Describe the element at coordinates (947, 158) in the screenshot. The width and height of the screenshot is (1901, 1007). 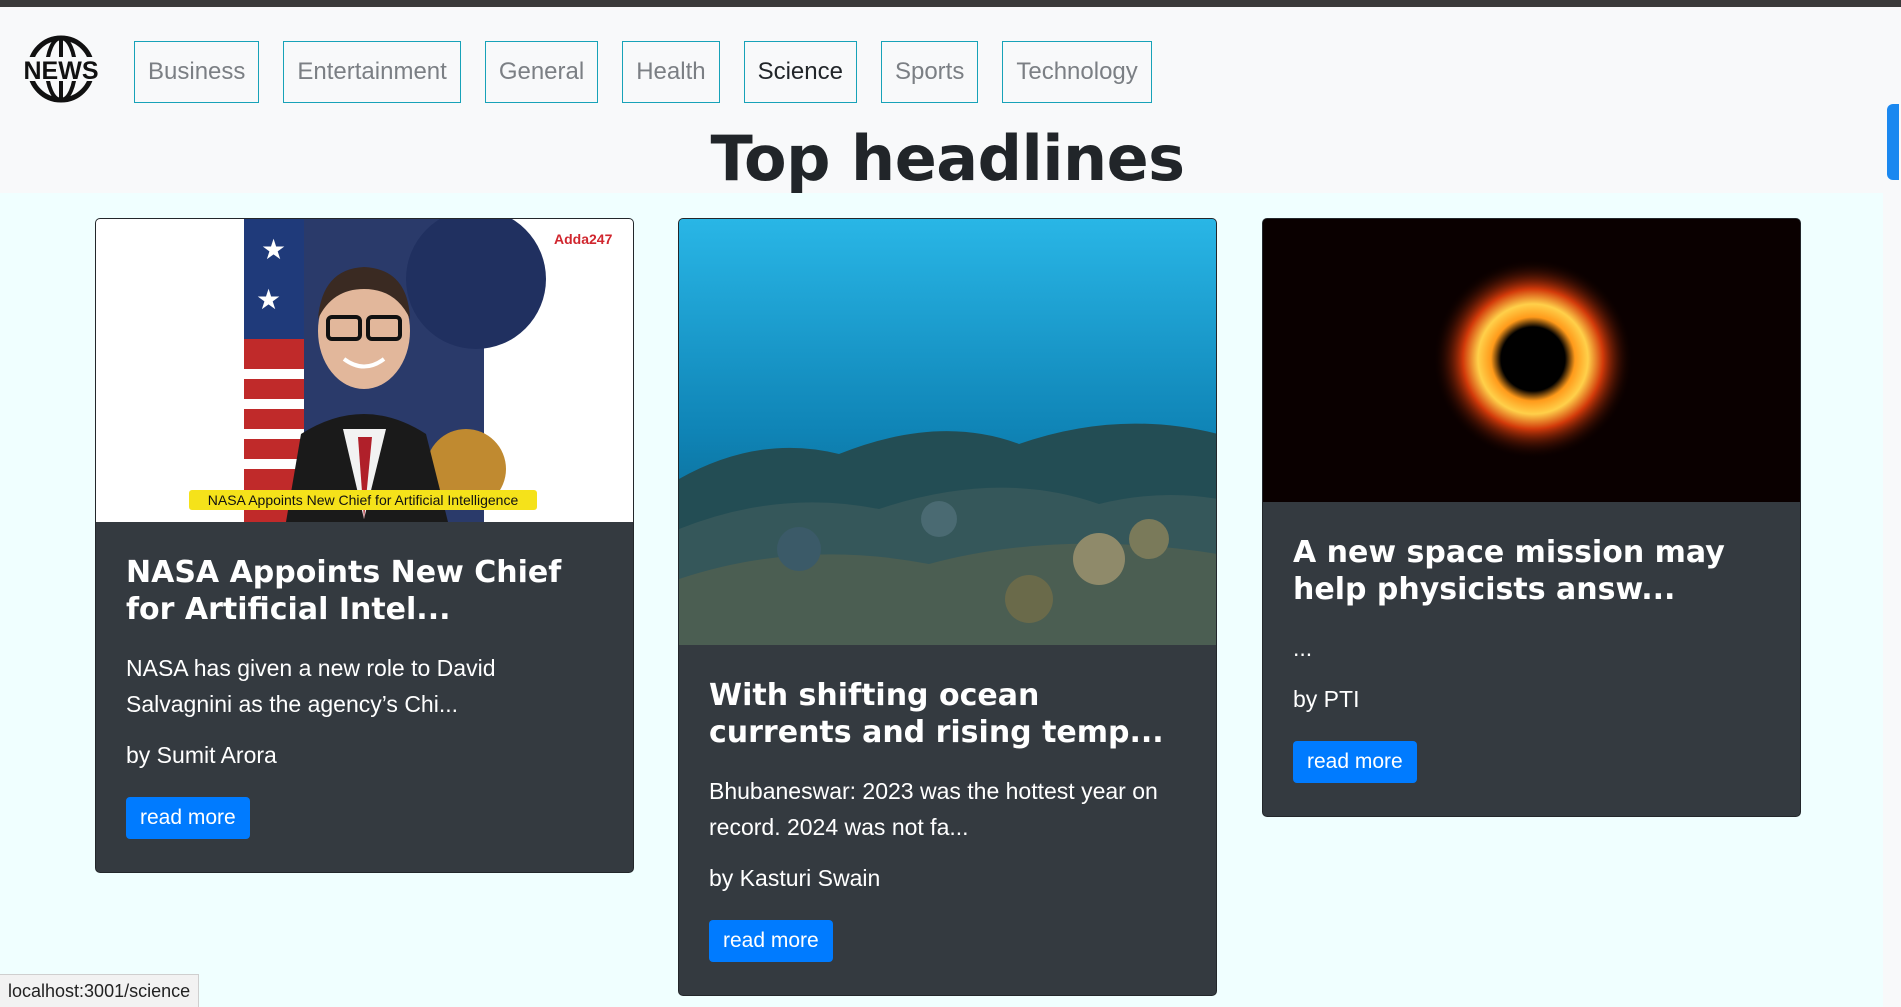
I see `page-title: Top headlines` at that location.